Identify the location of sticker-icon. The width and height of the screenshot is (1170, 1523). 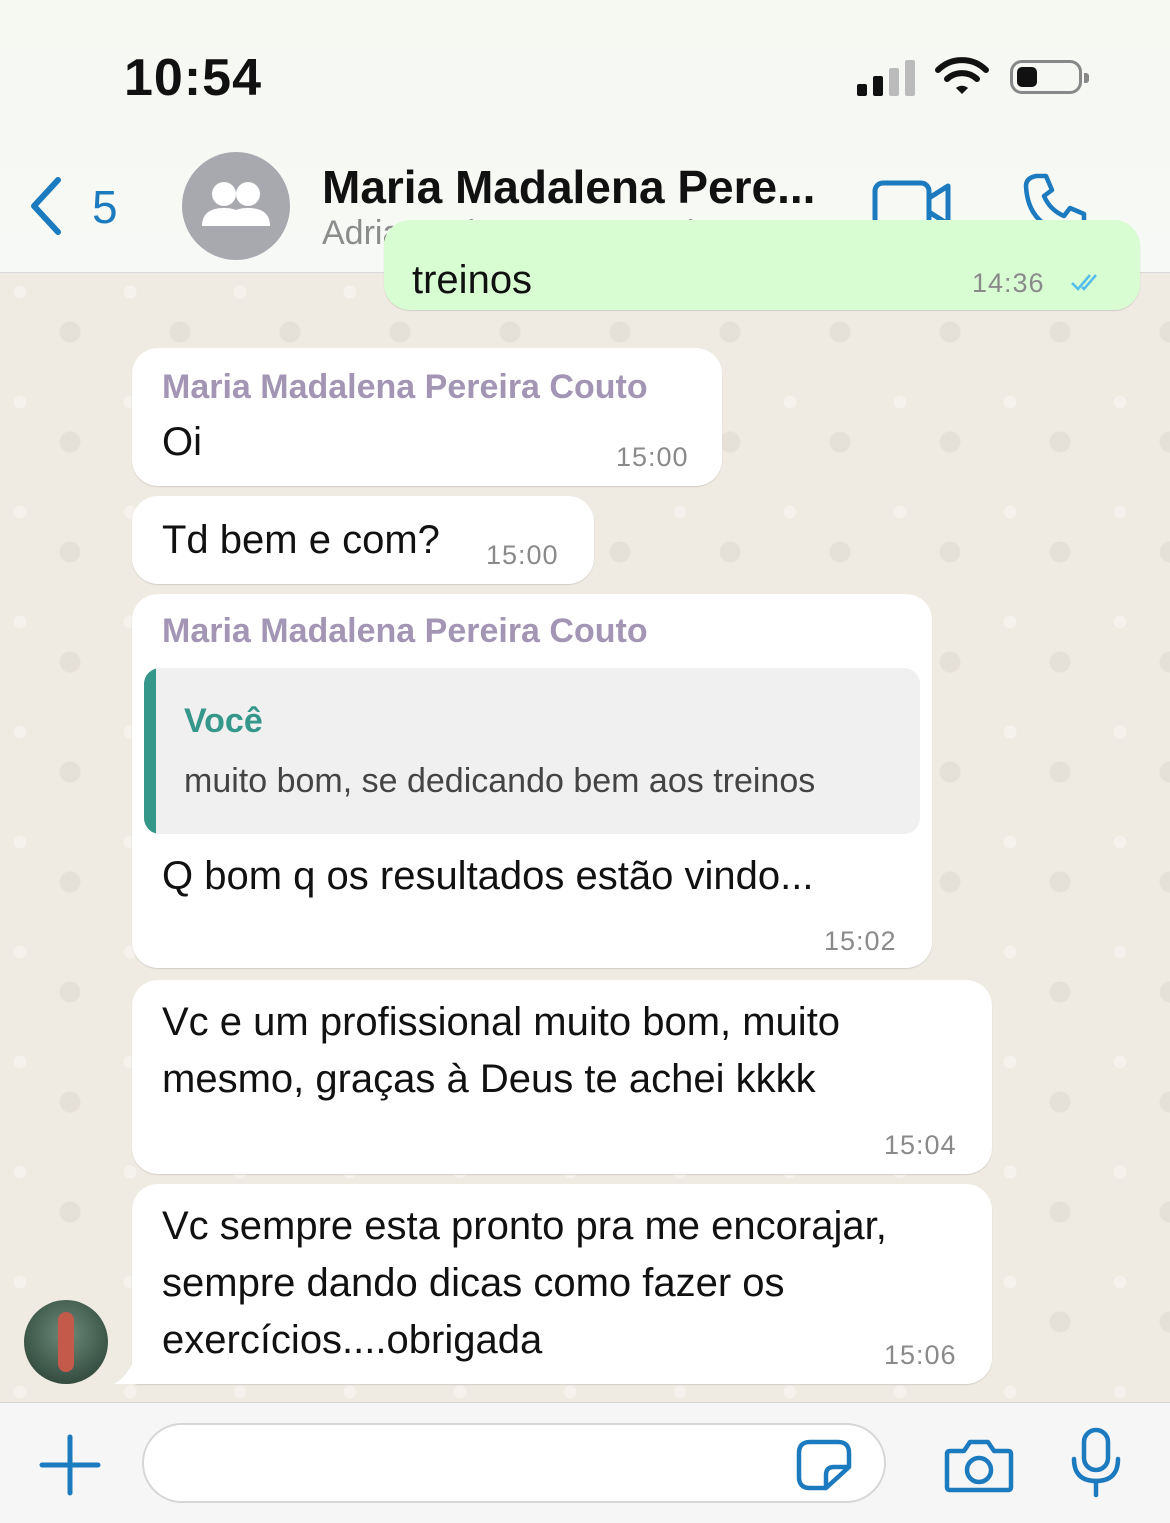
(824, 1465).